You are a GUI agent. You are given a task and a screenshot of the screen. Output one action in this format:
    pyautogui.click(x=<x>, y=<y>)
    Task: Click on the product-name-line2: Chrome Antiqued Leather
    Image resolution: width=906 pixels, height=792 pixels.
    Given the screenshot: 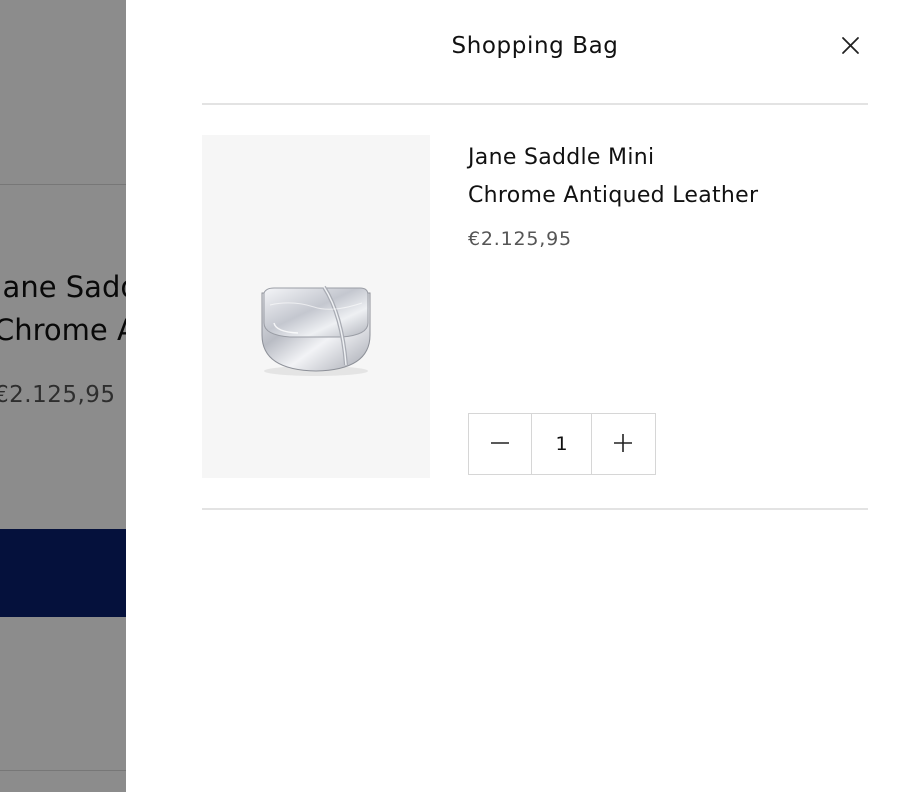 What is the action you would take?
    pyautogui.click(x=613, y=195)
    